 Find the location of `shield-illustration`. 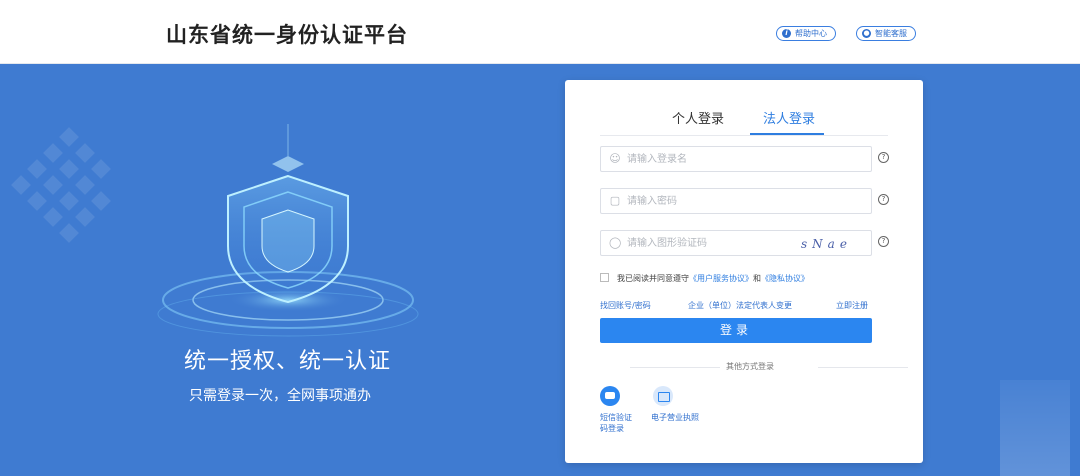

shield-illustration is located at coordinates (288, 230).